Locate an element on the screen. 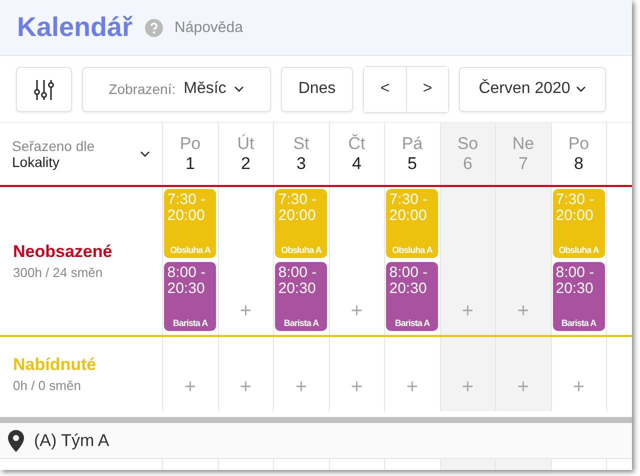 The width and height of the screenshot is (640, 476). row-title: Neobsazené is located at coordinates (63, 252).